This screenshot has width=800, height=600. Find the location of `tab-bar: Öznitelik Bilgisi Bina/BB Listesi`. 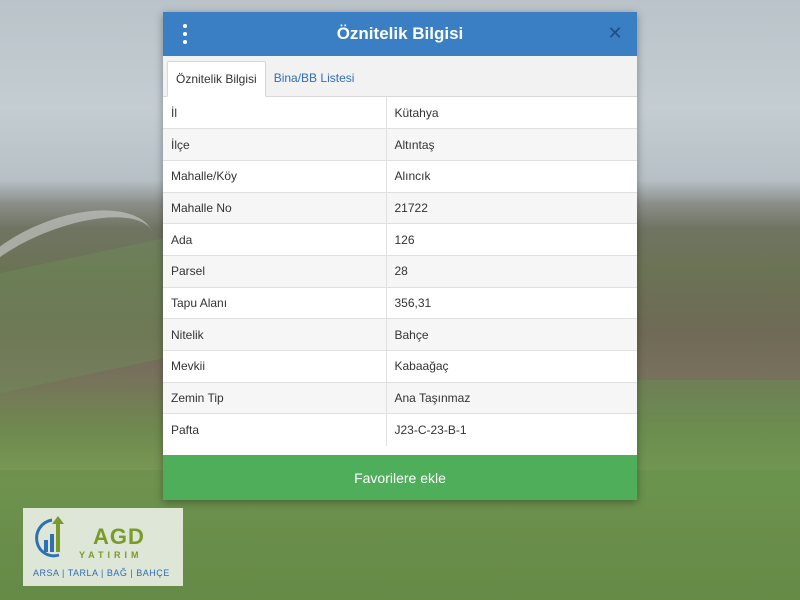

tab-bar: Öznitelik Bilgisi Bina/BB Listesi is located at coordinates (400, 76).